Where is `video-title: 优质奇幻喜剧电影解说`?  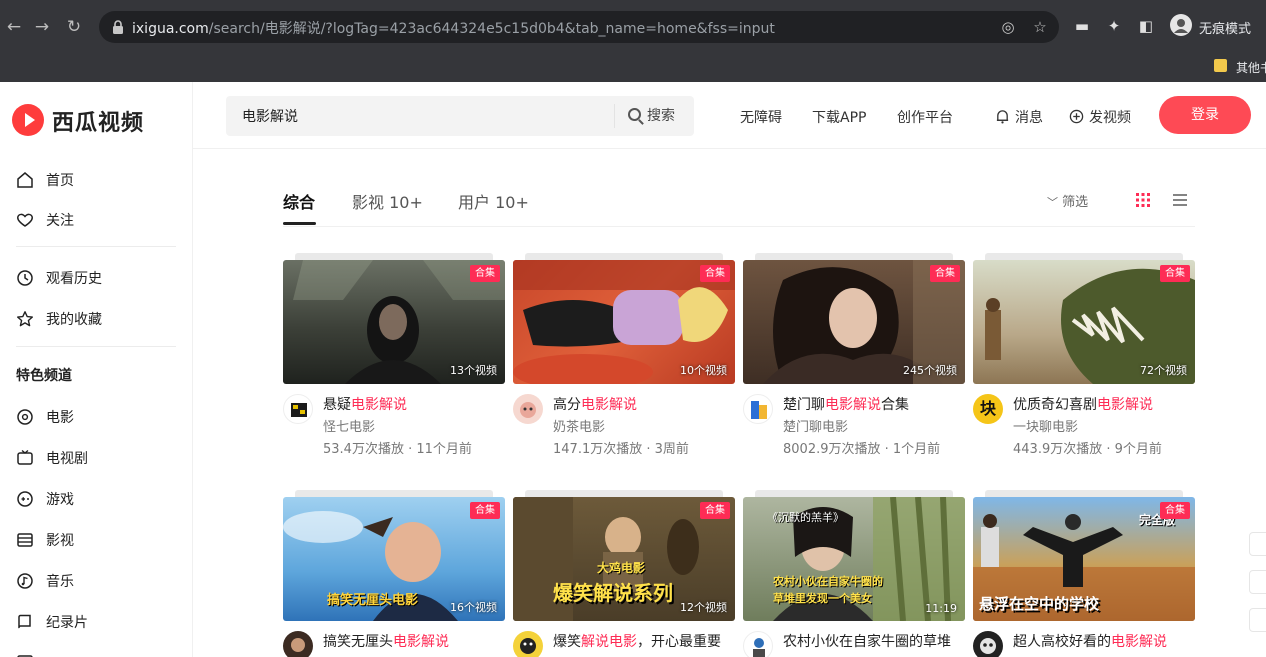 video-title: 优质奇幻喜剧电影解说 is located at coordinates (1104, 404).